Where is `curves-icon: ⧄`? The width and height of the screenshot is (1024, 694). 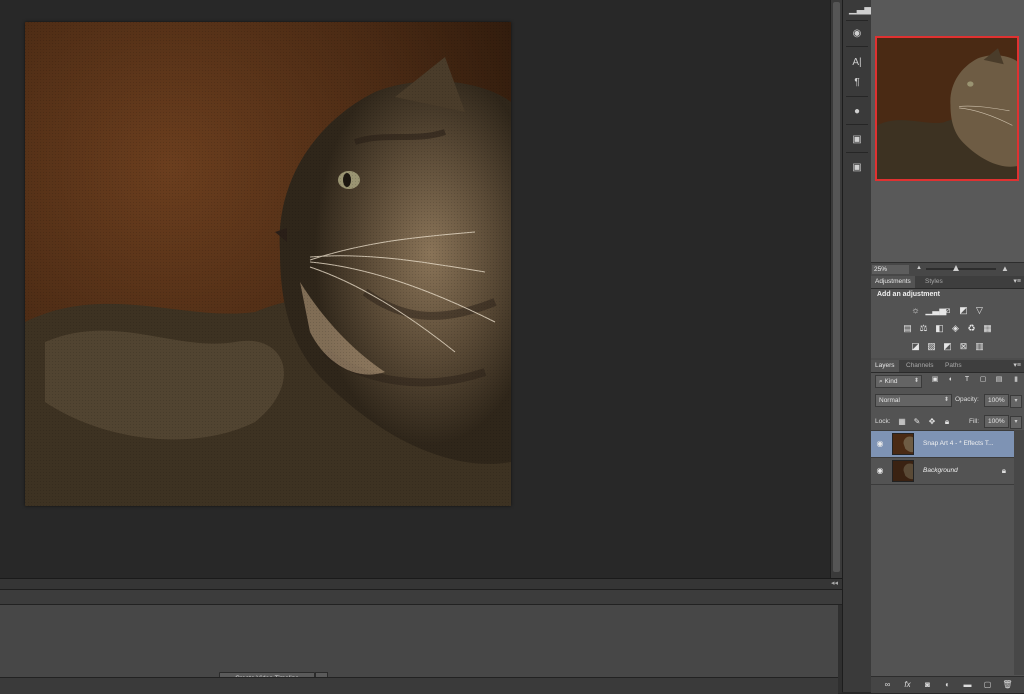 curves-icon: ⧄ is located at coordinates (948, 310).